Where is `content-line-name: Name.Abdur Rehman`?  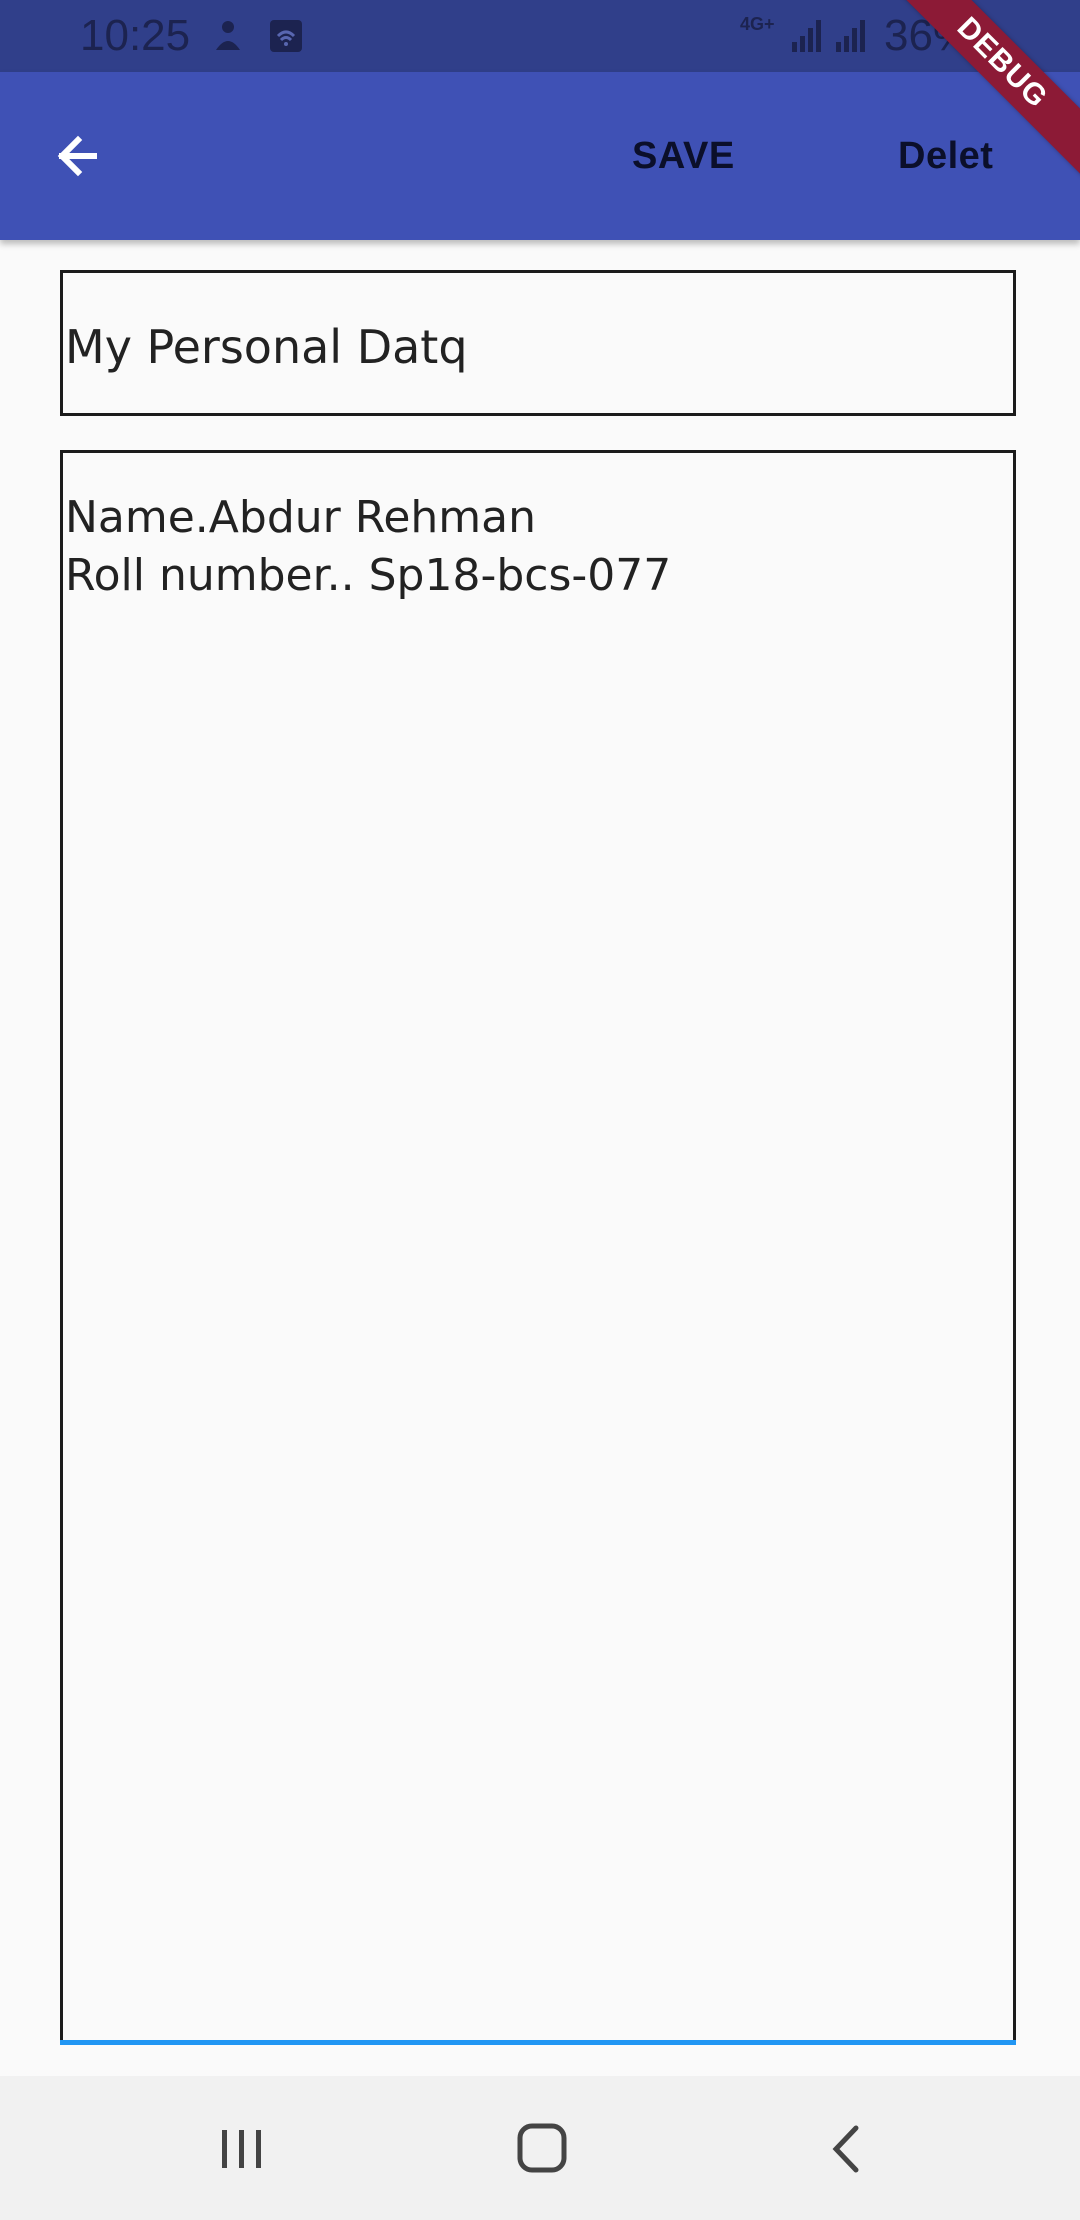 content-line-name: Name.Abdur Rehman is located at coordinates (300, 517).